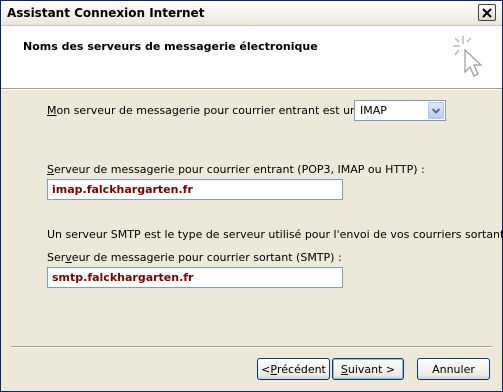 Image resolution: width=503 pixels, height=392 pixels. What do you see at coordinates (195, 277) in the screenshot?
I see `outgoing-server-input: smtp.falckhargarten.fr` at bounding box center [195, 277].